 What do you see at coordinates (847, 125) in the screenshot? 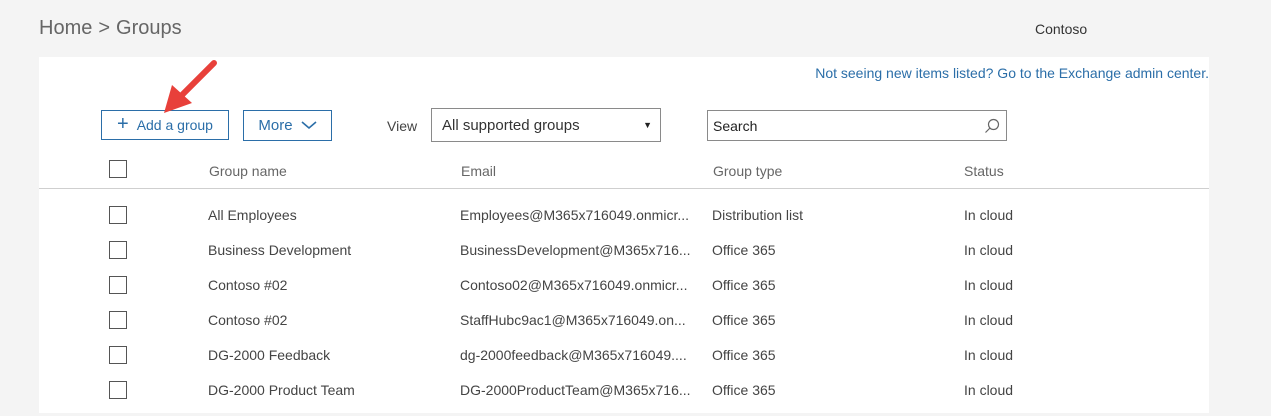
I see `search-input` at bounding box center [847, 125].